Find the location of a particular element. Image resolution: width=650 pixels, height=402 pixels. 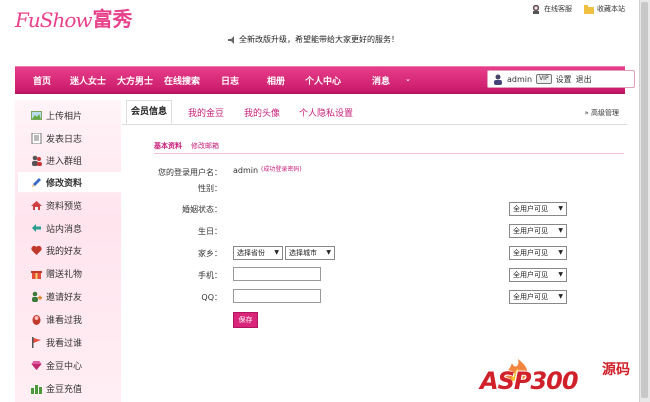

sidebar-item-i-viewed: 我看过谁 is located at coordinates (68, 342).